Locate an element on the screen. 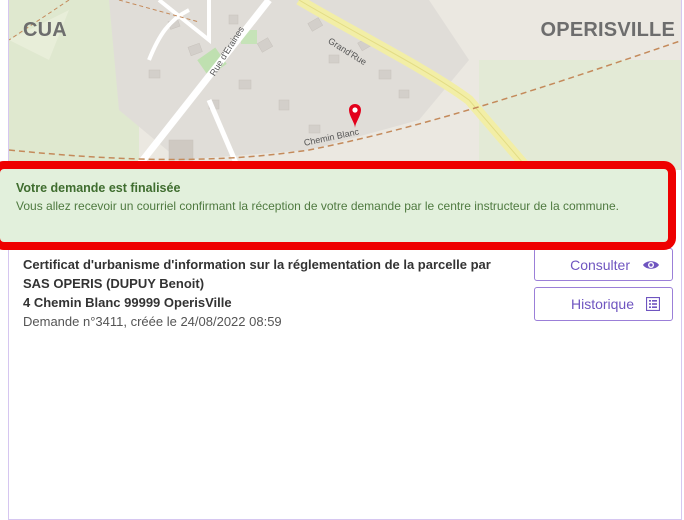 This screenshot has height=520, width=684. historique-button: Historique is located at coordinates (603, 304).